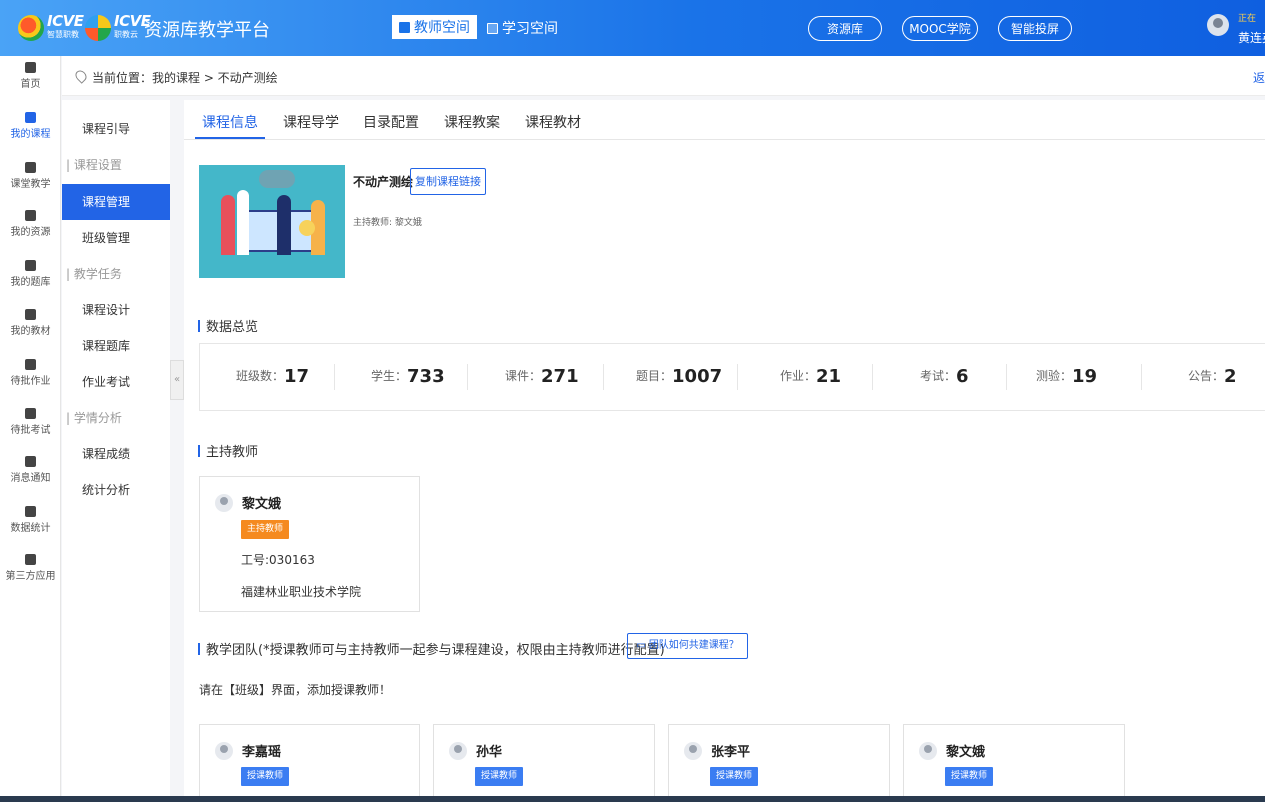 Image resolution: width=1265 pixels, height=802 pixels. Describe the element at coordinates (1054, 376) in the screenshot. I see `stat-quizzes-label: 测验：` at that location.